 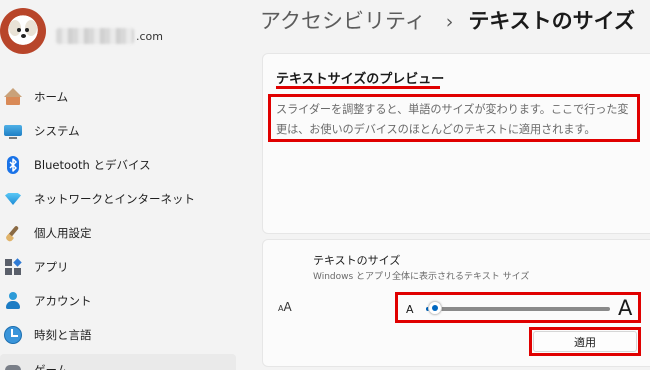 I want to click on sidebar-item-time-language: 時刻と言語, so click(x=118, y=335).